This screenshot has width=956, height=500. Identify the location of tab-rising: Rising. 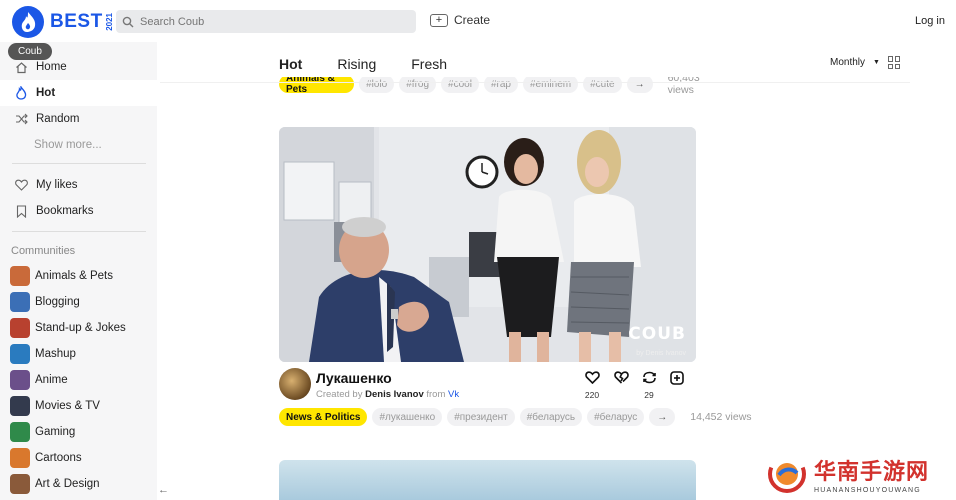
(356, 64).